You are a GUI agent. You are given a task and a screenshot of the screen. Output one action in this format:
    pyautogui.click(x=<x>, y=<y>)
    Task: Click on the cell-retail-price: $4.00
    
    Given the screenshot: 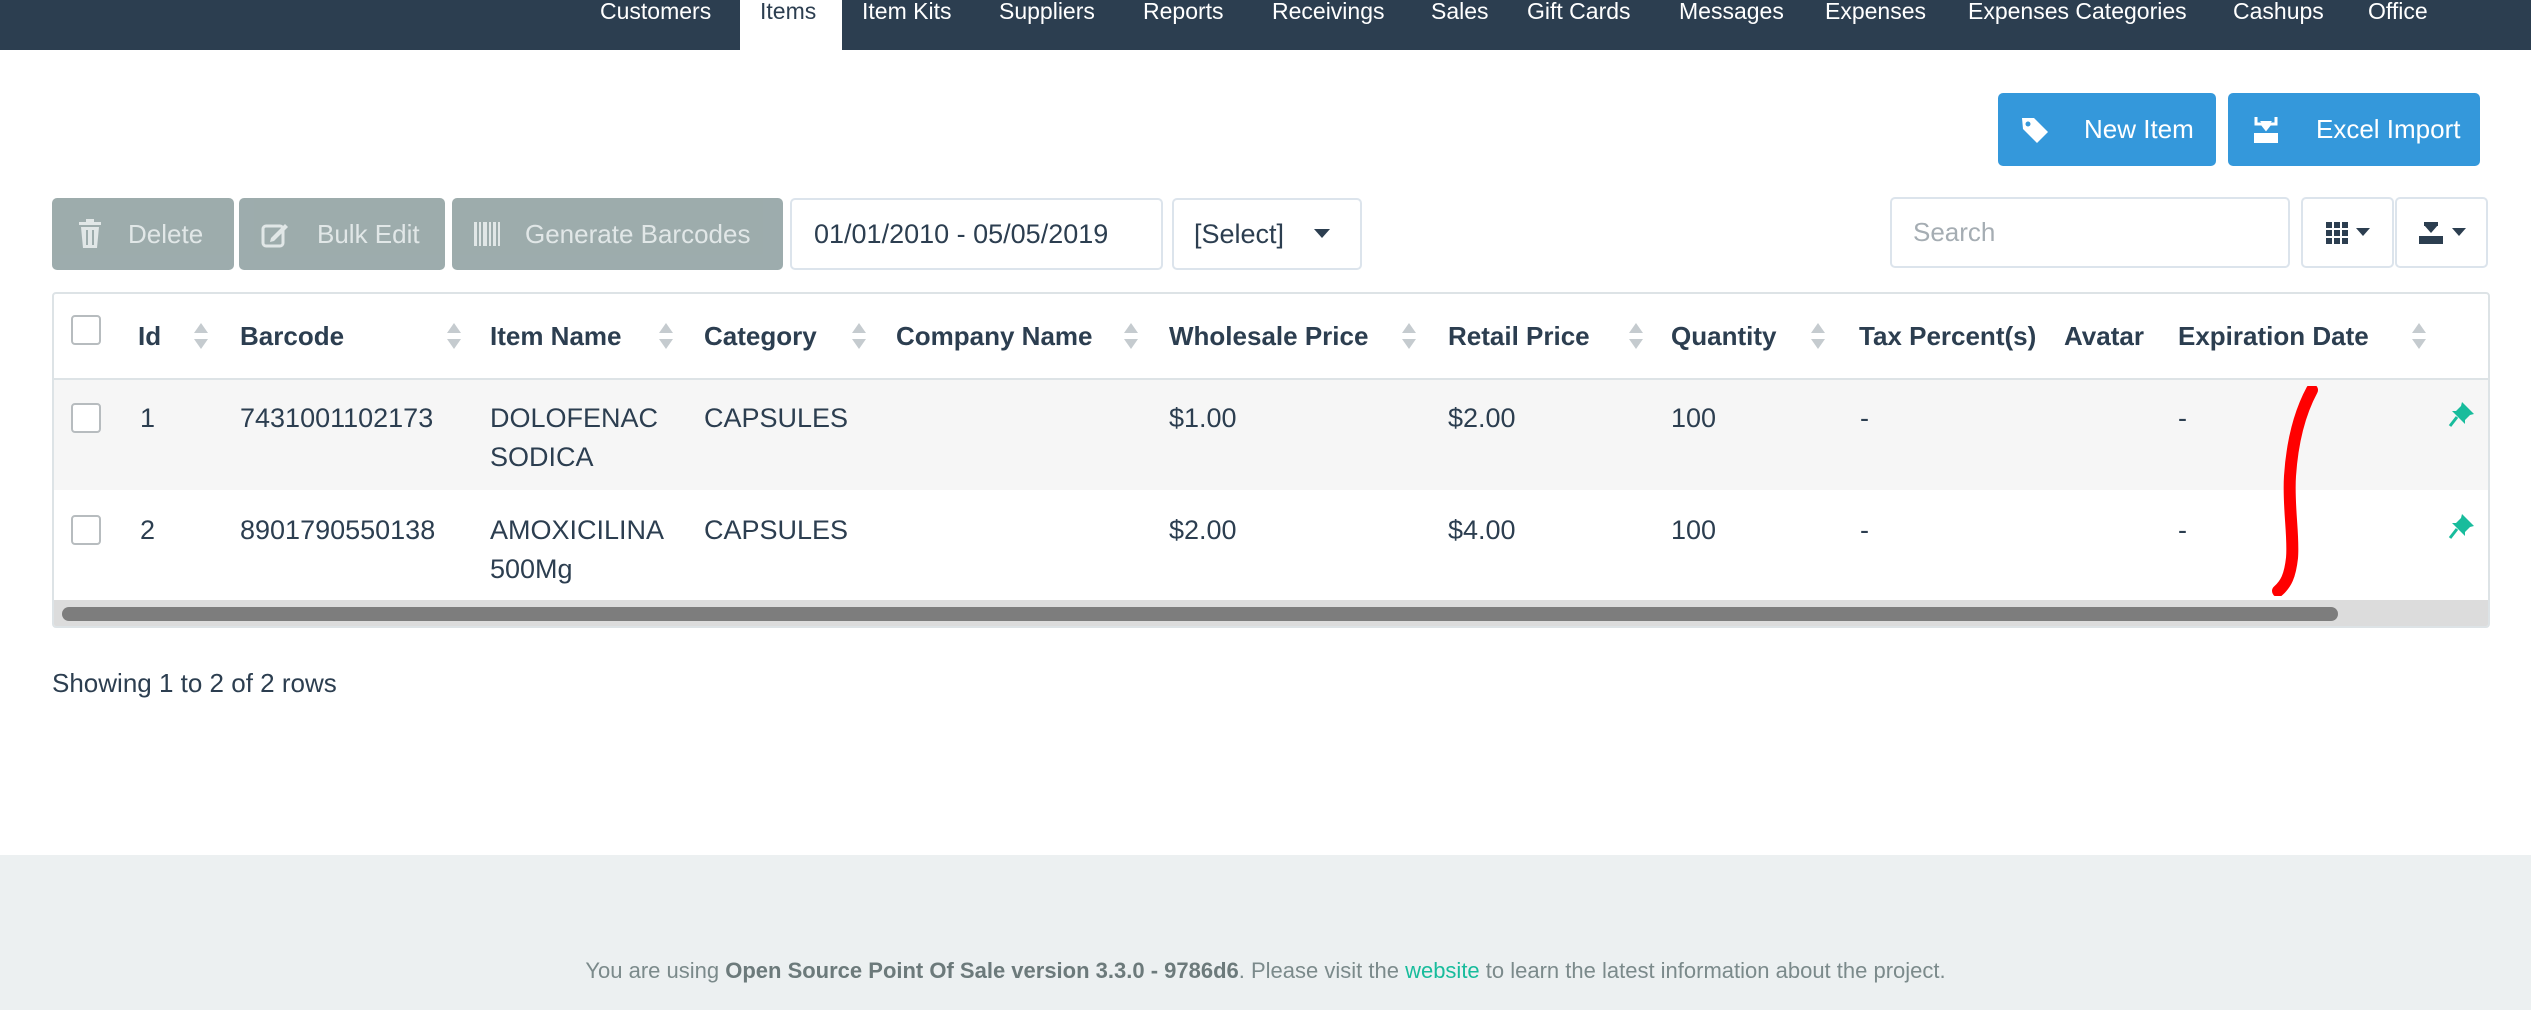 What is the action you would take?
    pyautogui.click(x=1482, y=530)
    